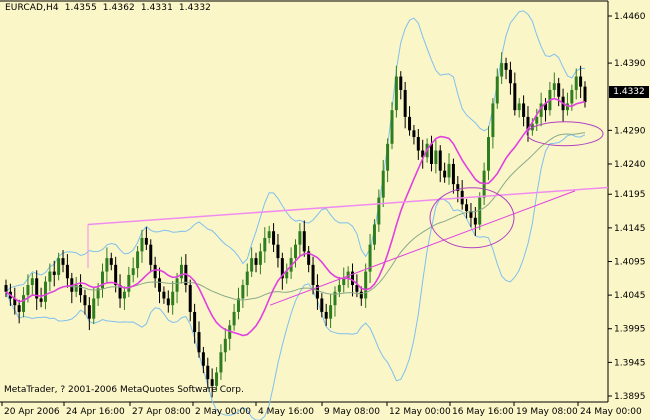  Describe the element at coordinates (630, 229) in the screenshot. I see `y-tick-label: 1.4145` at that location.